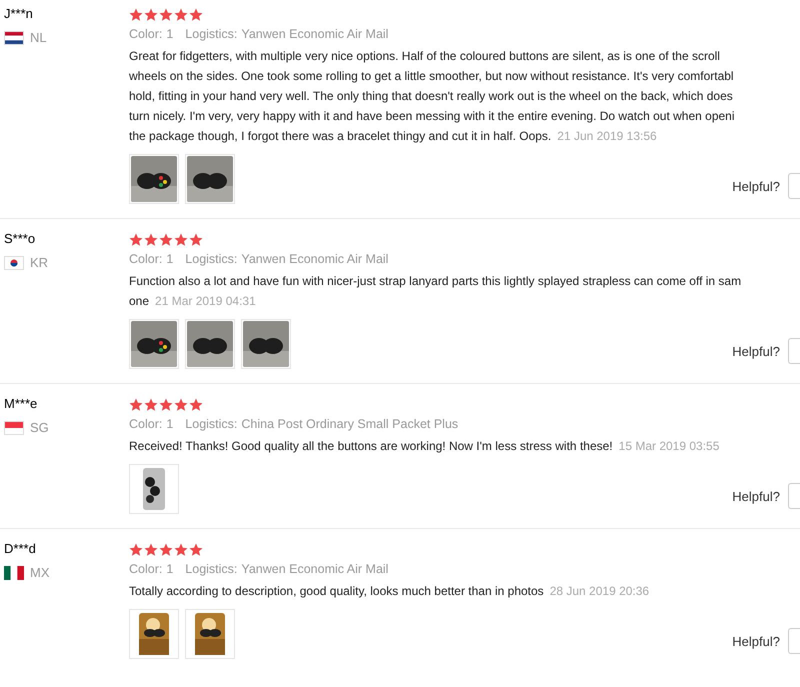 The width and height of the screenshot is (800, 687). Describe the element at coordinates (20, 238) in the screenshot. I see `reviewer-name: S***o` at that location.